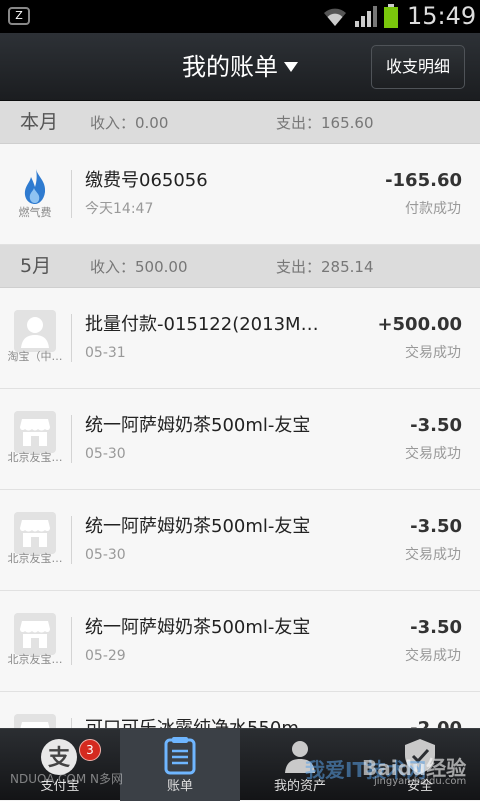  Describe the element at coordinates (19, 16) in the screenshot. I see `app-notification-icon: Z` at that location.